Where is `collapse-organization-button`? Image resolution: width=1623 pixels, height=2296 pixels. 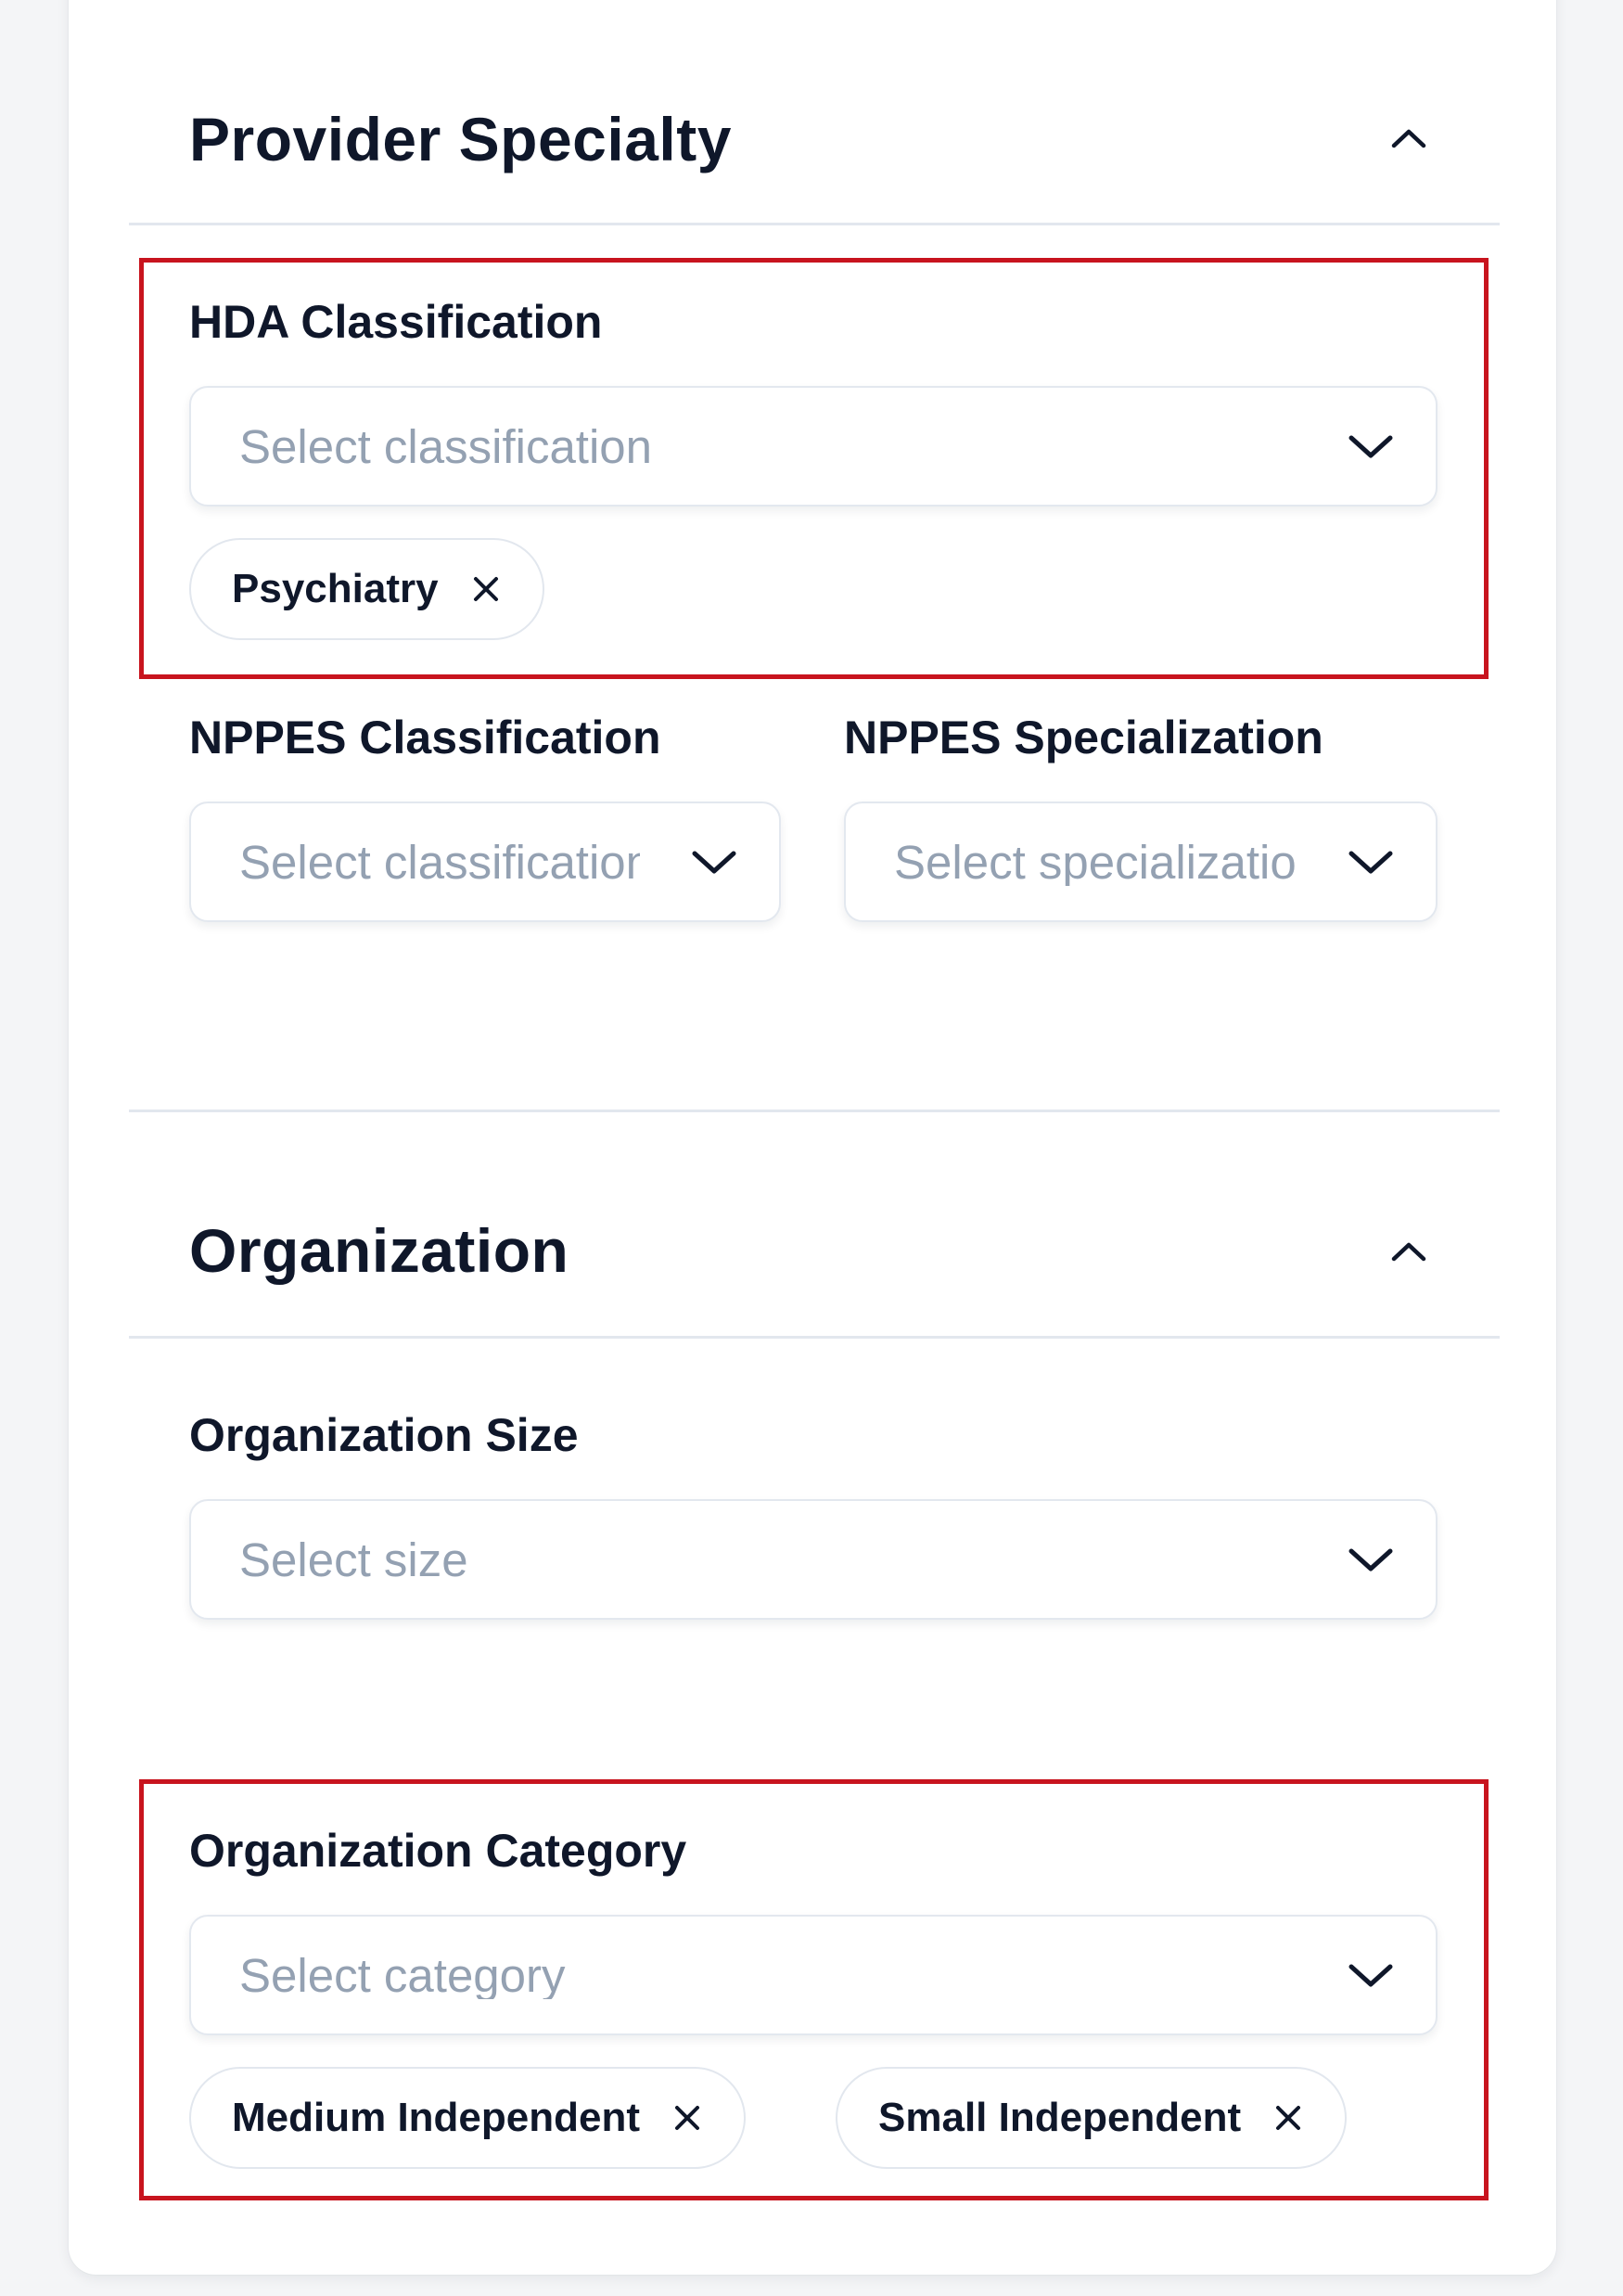 collapse-organization-button is located at coordinates (1408, 1251).